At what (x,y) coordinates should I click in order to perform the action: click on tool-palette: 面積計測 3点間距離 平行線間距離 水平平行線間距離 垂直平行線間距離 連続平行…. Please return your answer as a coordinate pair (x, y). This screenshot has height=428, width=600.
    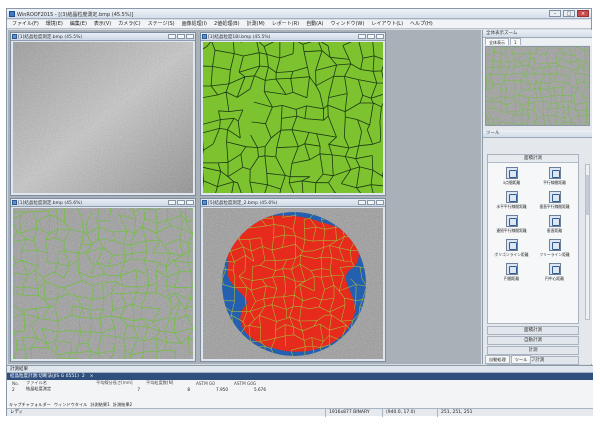
    Looking at the image, I should click on (533, 239).